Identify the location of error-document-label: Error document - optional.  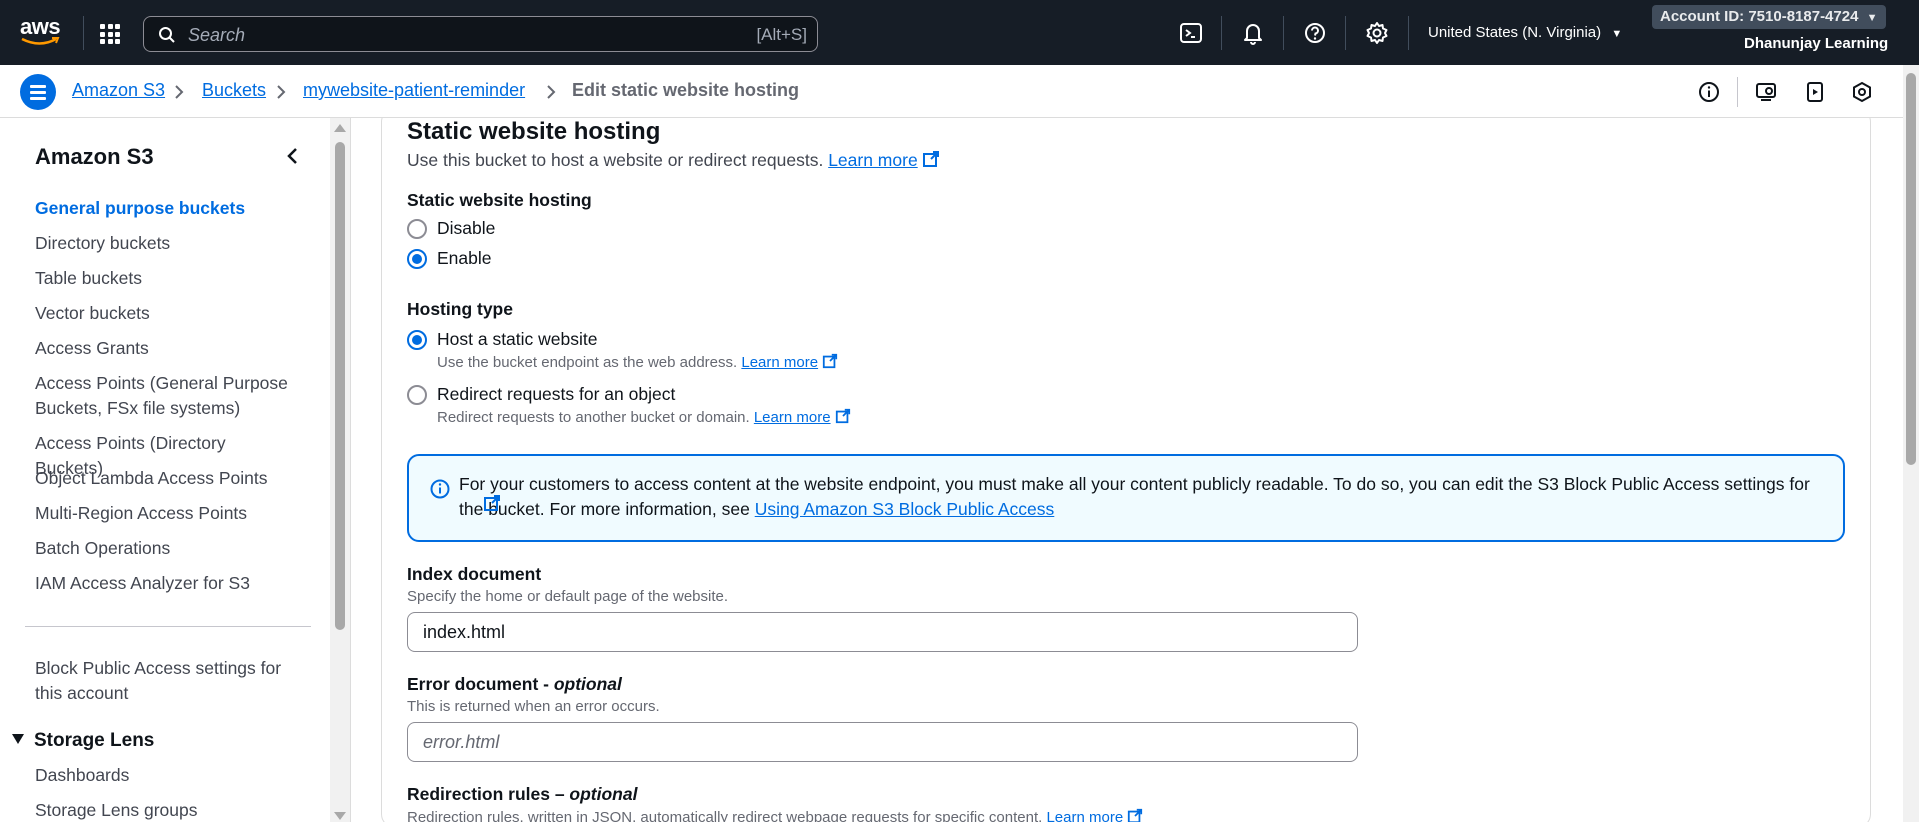
(514, 684).